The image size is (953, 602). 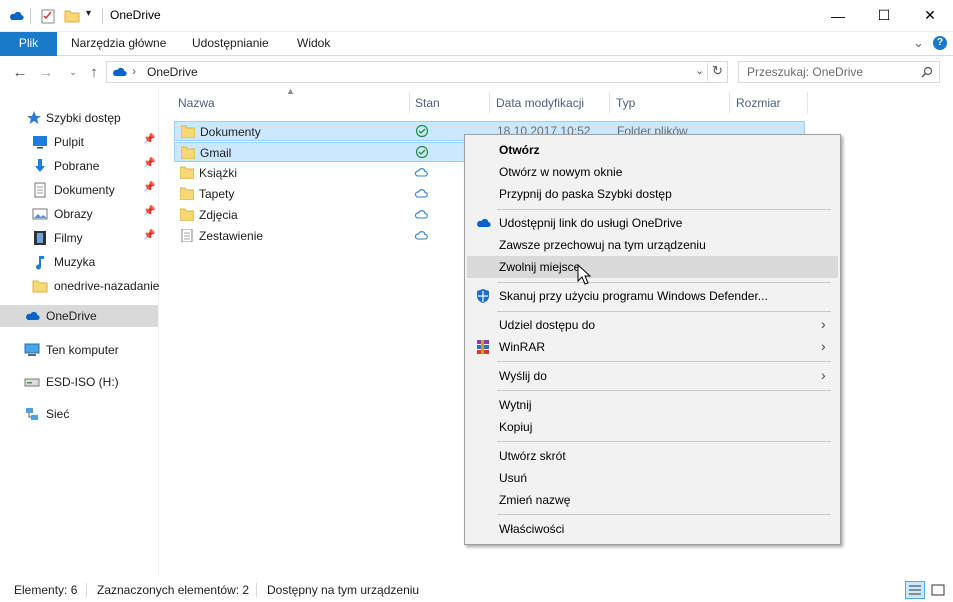 What do you see at coordinates (79, 190) in the screenshot?
I see `sidebar-item-documents: Dokumenty 📌` at bounding box center [79, 190].